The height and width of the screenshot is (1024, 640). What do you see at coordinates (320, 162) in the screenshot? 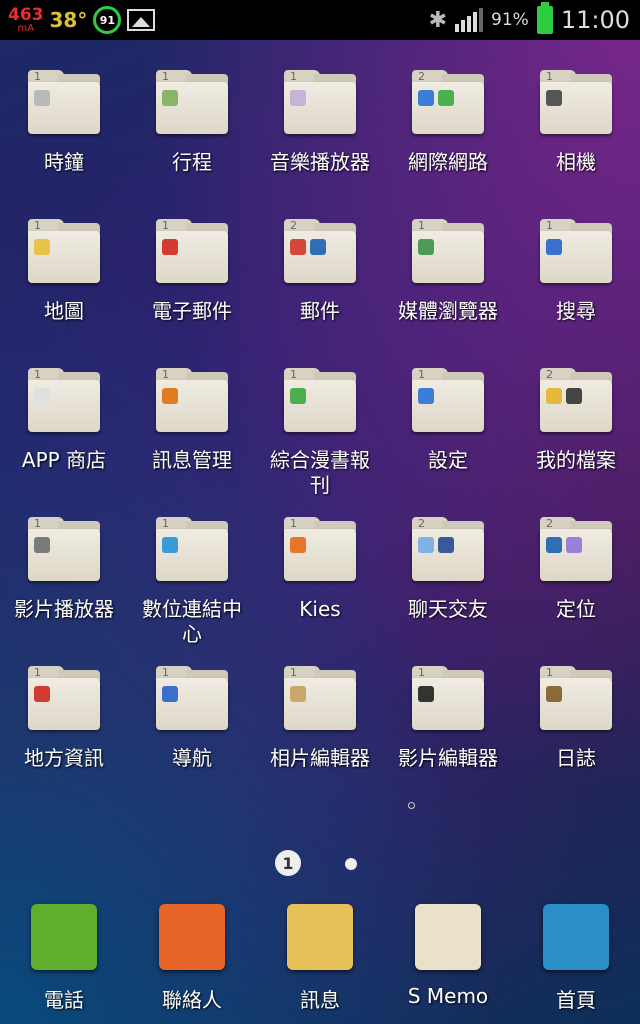
I see `folder-label: 音樂播放器` at bounding box center [320, 162].